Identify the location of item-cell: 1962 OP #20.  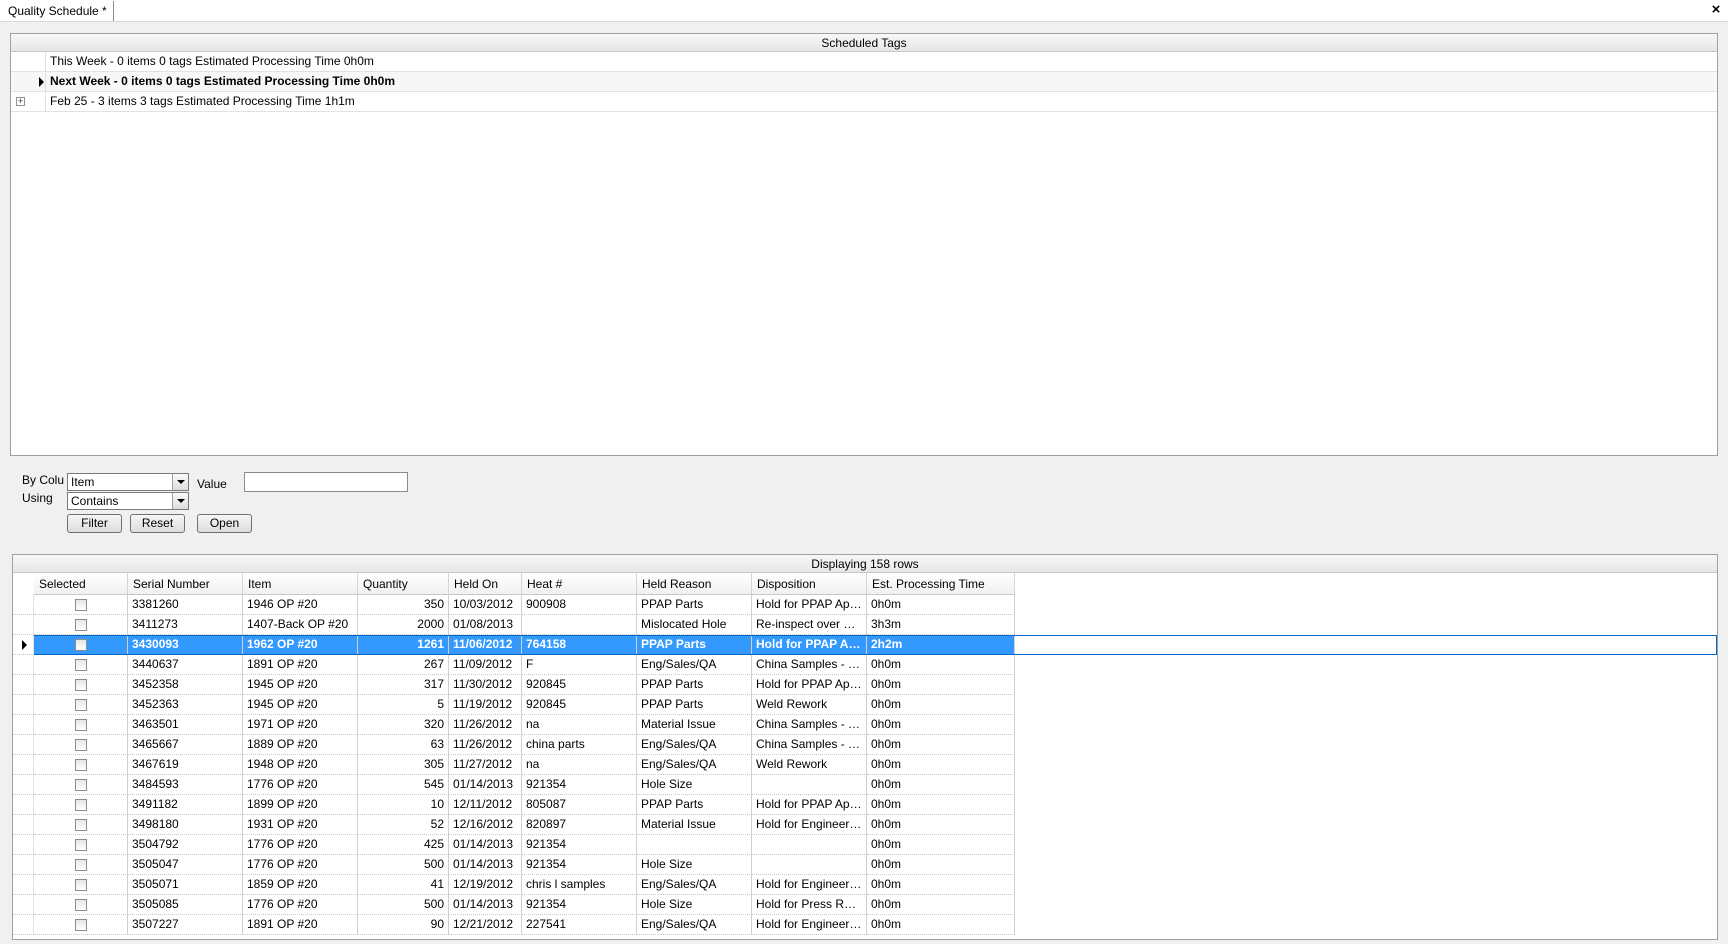
(300, 645).